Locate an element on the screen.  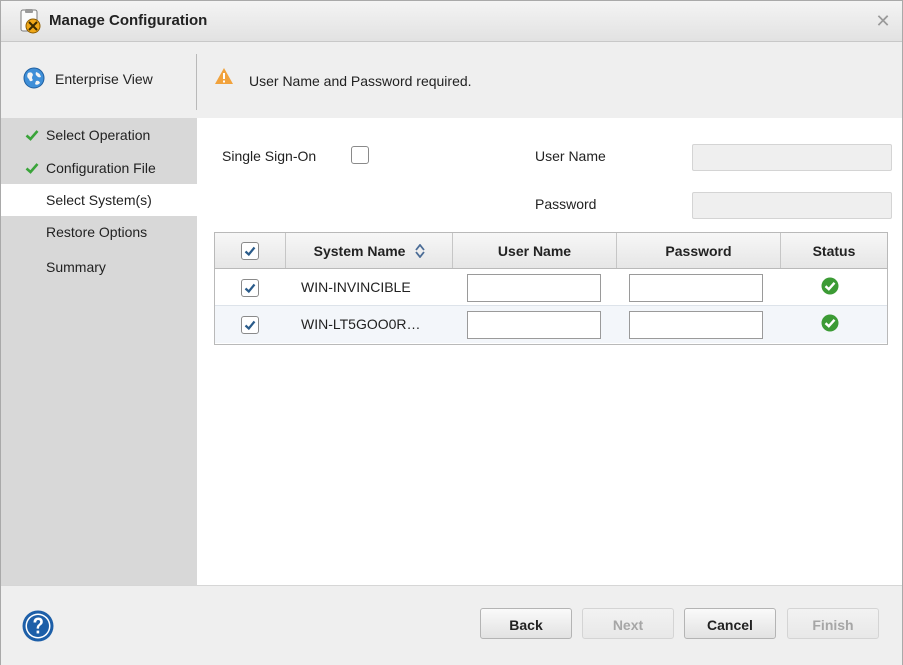
step-label: Restore Options is located at coordinates (97, 232).